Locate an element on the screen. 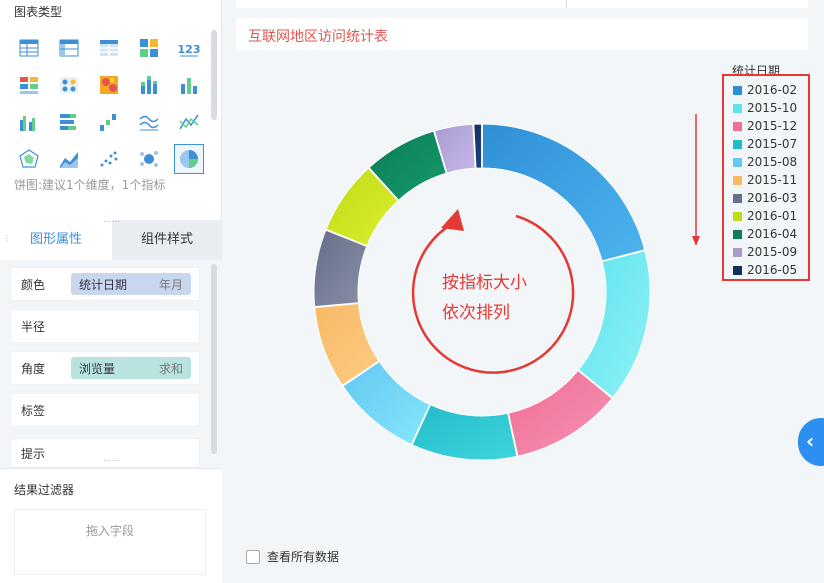 The image size is (824, 583). legend-label: 2016-05 is located at coordinates (772, 270).